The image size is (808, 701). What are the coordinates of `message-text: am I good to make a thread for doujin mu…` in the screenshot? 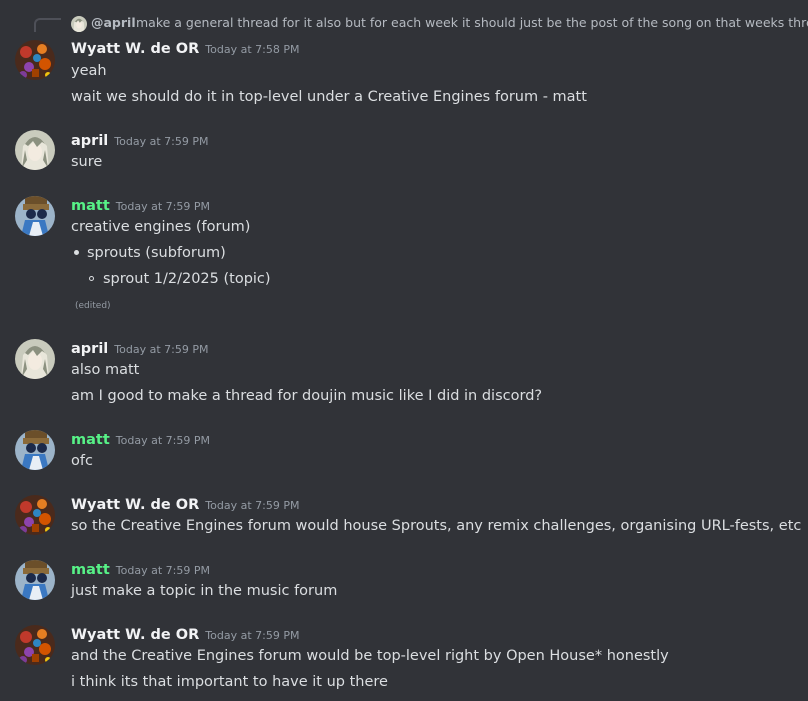 It's located at (307, 396).